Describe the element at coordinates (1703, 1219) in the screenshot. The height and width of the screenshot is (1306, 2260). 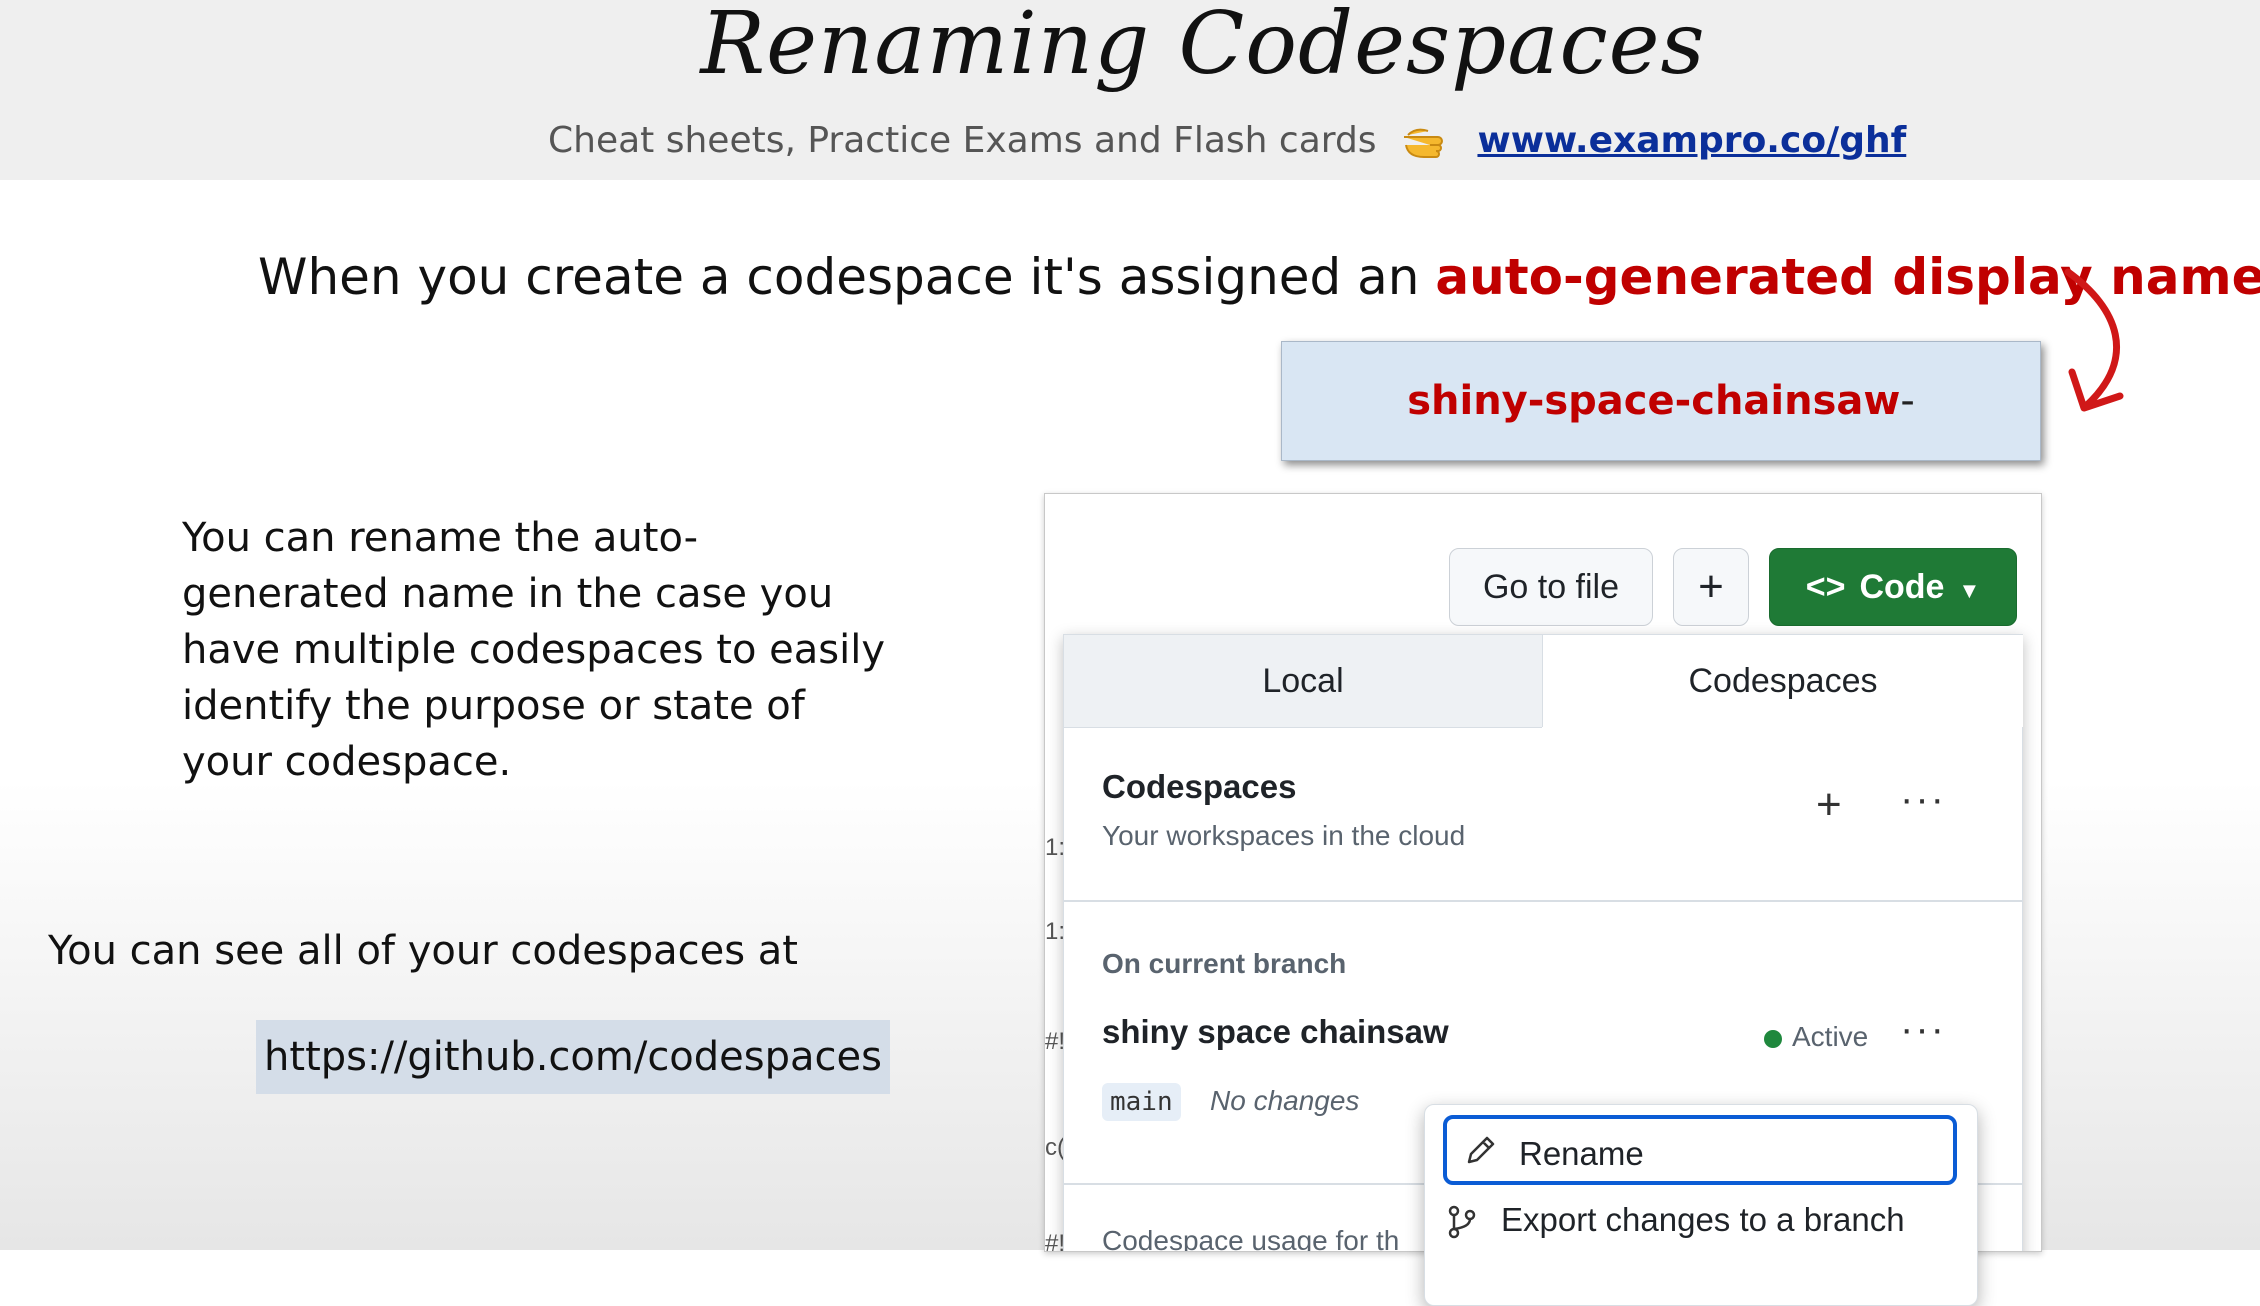
I see `export-label: Export changes to a branch` at that location.